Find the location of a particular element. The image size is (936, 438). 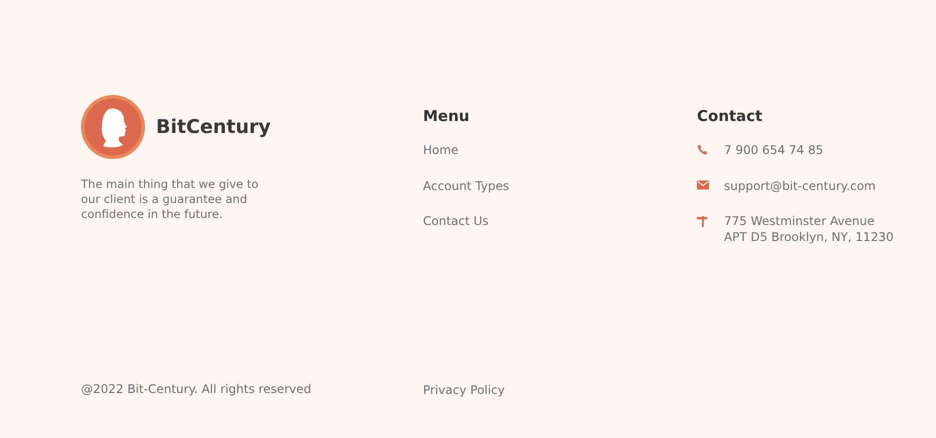

contact-text: 7 900 654 74 85 is located at coordinates (774, 150).